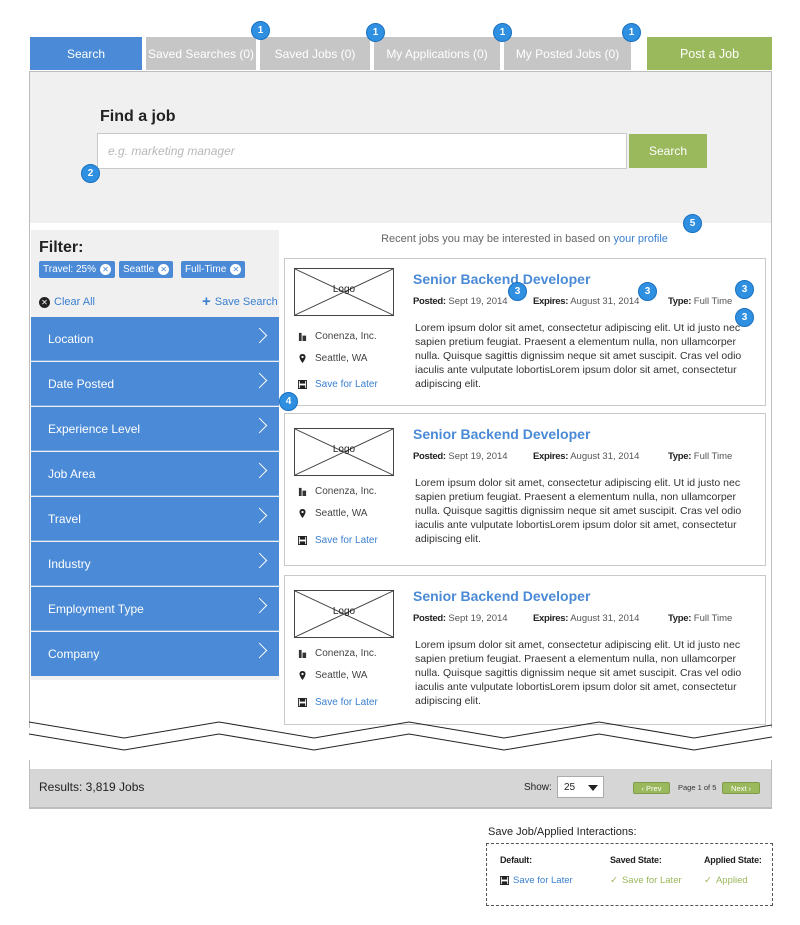  Describe the element at coordinates (246, 302) in the screenshot. I see `save-search-label: Save Search` at that location.